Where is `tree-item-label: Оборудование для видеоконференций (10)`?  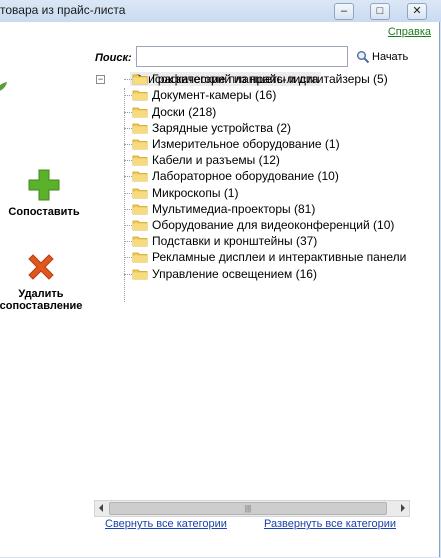 tree-item-label: Оборудование для видеоконференций (10) is located at coordinates (273, 225).